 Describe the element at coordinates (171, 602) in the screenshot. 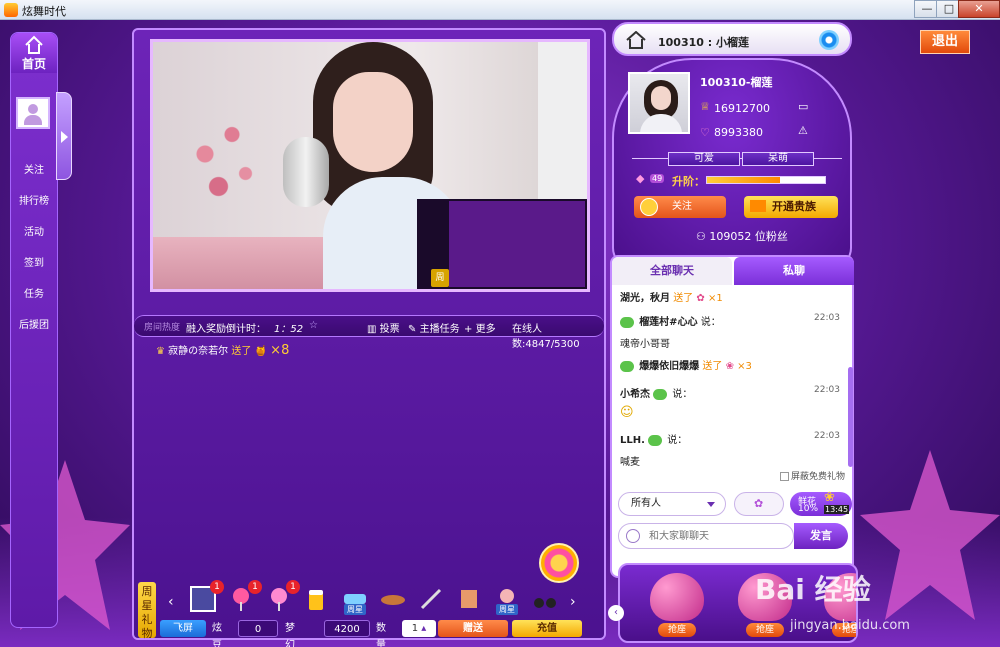

I see `gift-prev-button: ‹` at that location.